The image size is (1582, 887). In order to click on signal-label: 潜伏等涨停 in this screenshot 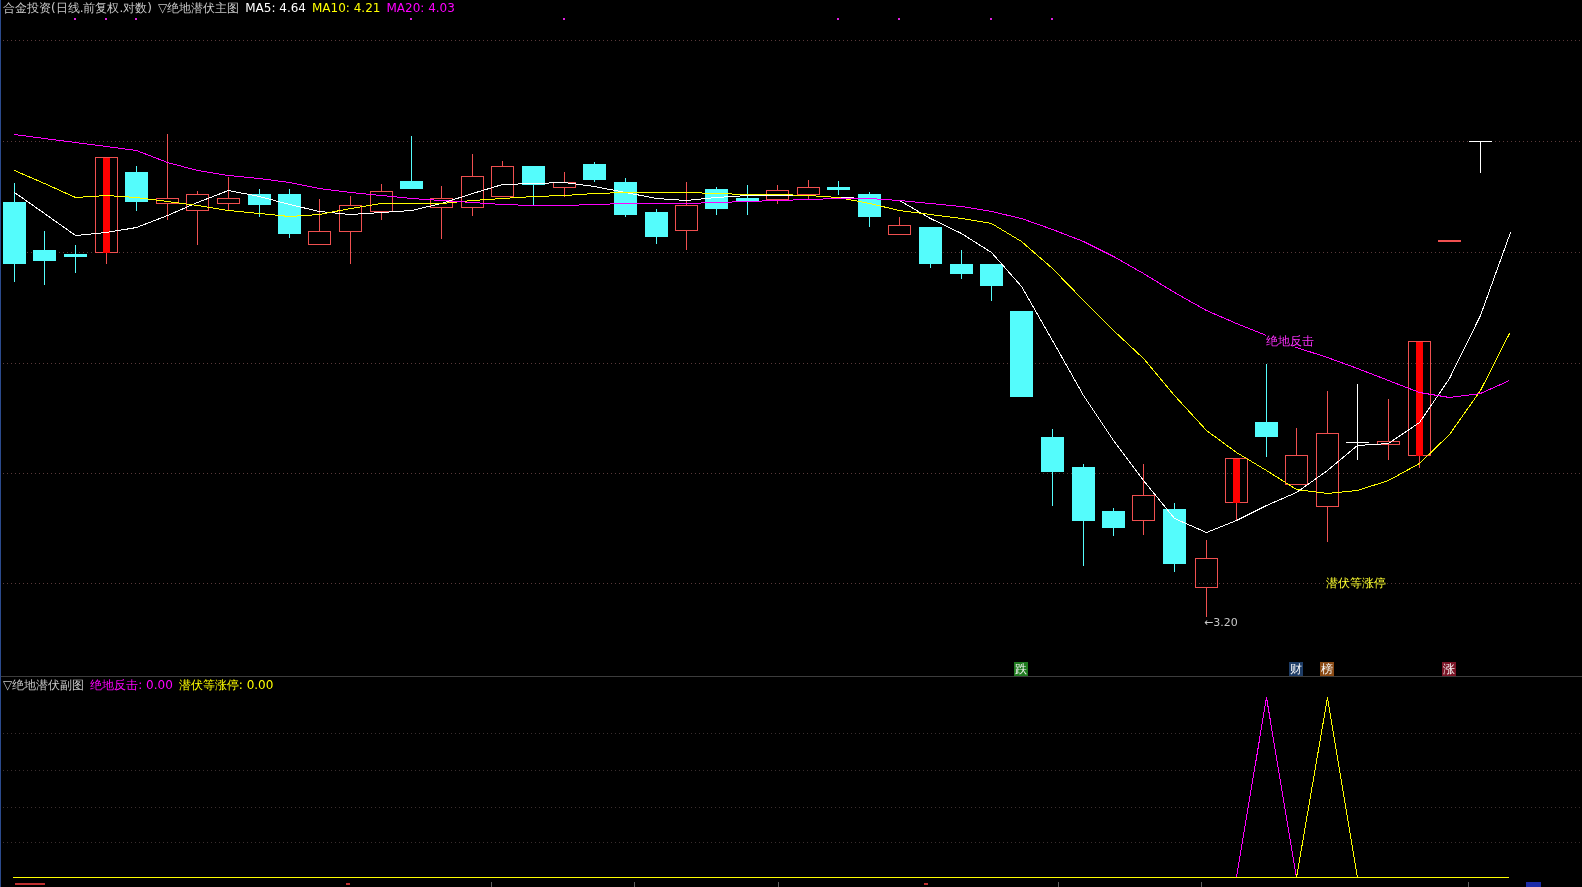, I will do `click(1356, 583)`.